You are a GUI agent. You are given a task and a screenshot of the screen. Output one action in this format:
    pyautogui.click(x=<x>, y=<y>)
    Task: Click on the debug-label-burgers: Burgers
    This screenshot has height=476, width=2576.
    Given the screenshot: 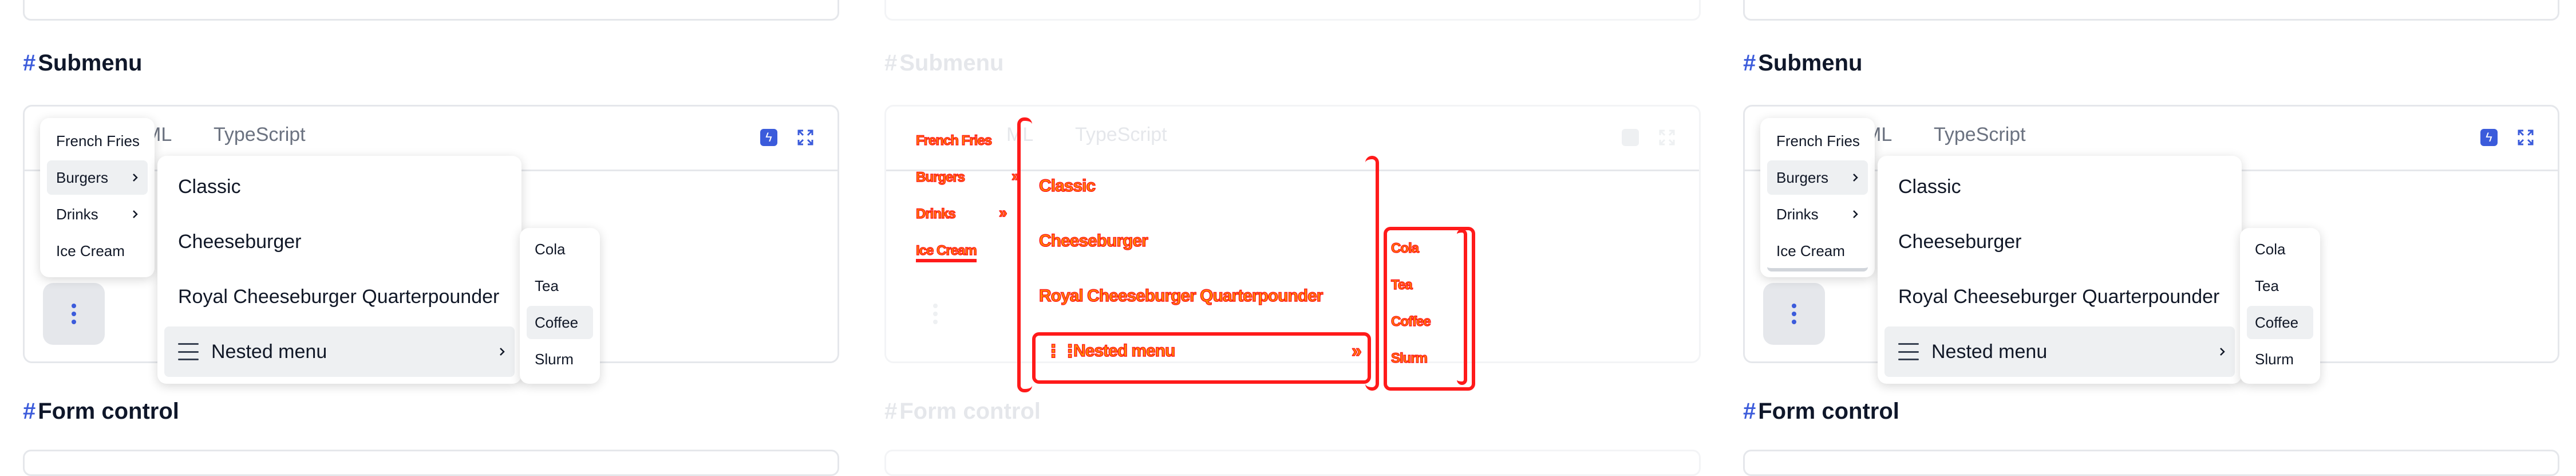 What is the action you would take?
    pyautogui.click(x=940, y=177)
    